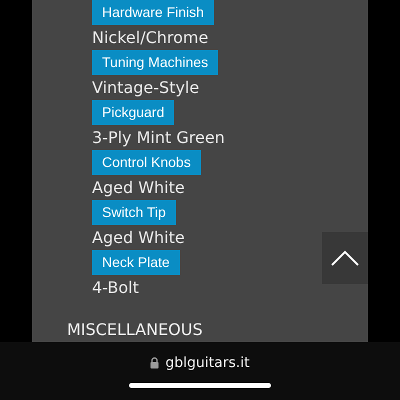  What do you see at coordinates (133, 112) in the screenshot?
I see `spec-label: Pickguard` at bounding box center [133, 112].